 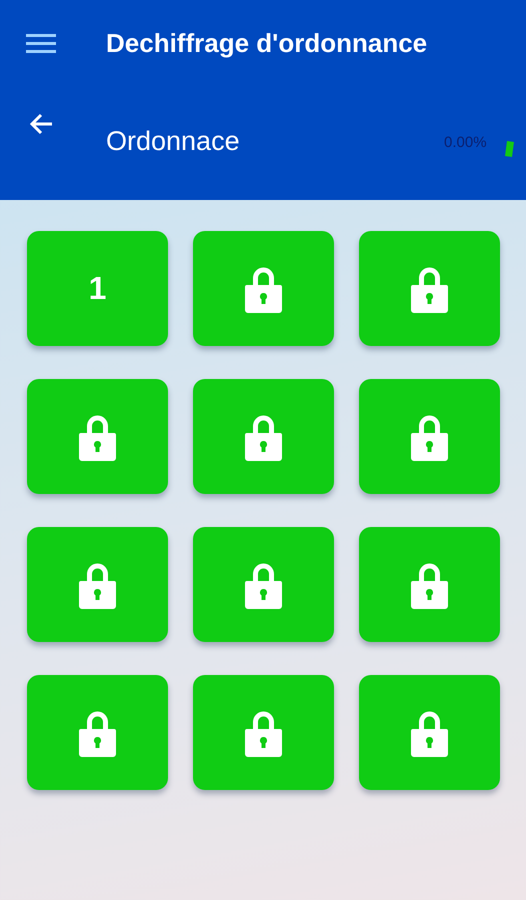 What do you see at coordinates (97, 288) in the screenshot?
I see `level-button: 1` at bounding box center [97, 288].